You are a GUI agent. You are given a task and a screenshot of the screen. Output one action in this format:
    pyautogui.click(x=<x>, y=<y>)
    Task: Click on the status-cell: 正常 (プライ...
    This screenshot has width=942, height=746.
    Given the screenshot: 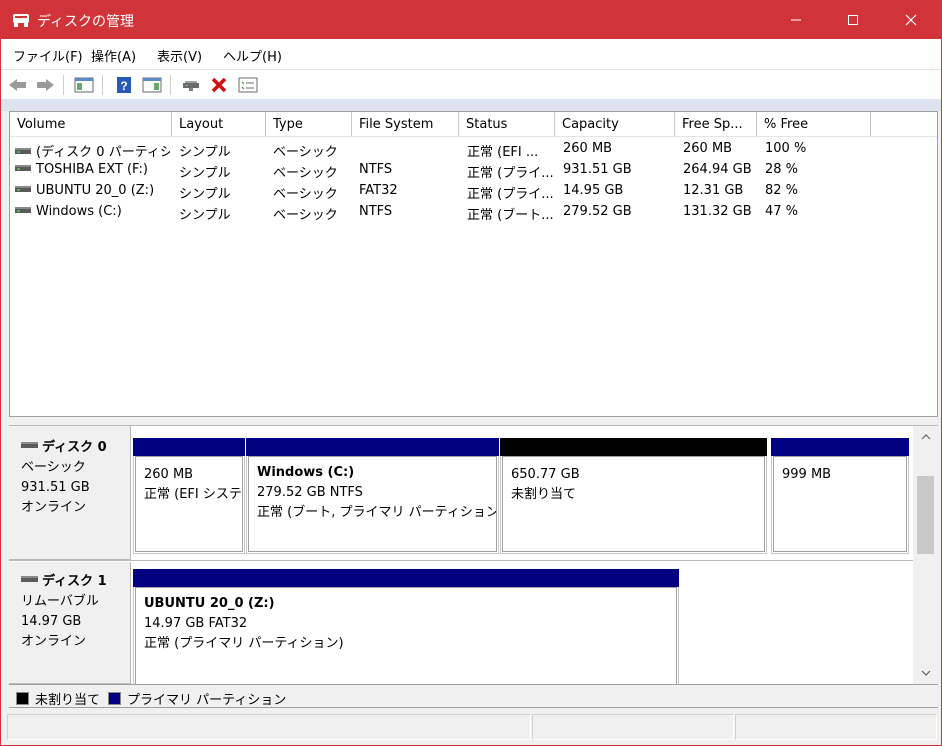 What is the action you would take?
    pyautogui.click(x=510, y=173)
    